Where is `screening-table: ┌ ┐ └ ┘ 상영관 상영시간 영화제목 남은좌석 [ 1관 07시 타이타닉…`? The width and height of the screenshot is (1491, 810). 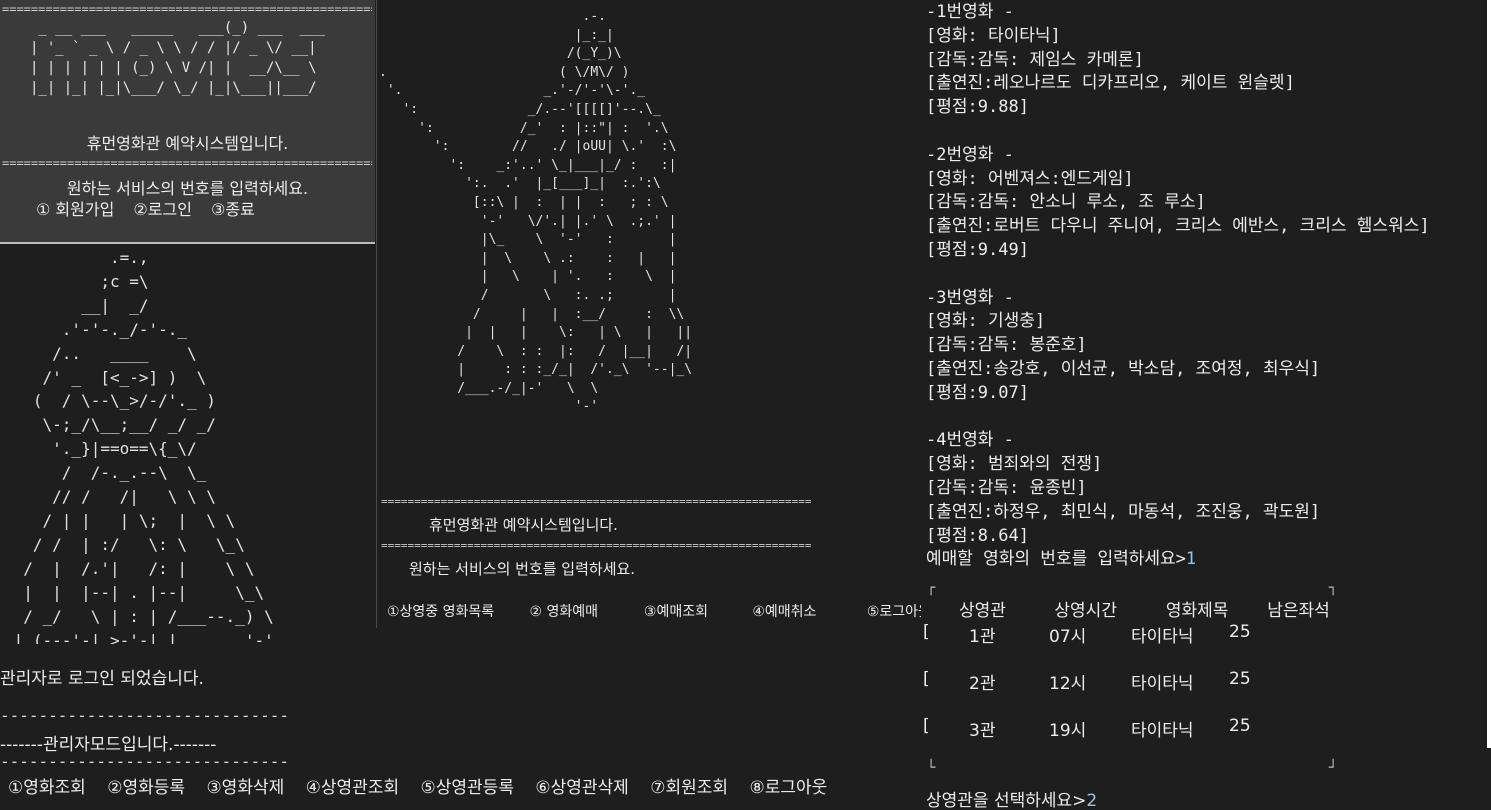 screening-table: ┌ ┐ └ ┘ 상영관 상영시간 영화제목 남은좌석 [ 1관 07시 타이타닉… is located at coordinates (1130, 678).